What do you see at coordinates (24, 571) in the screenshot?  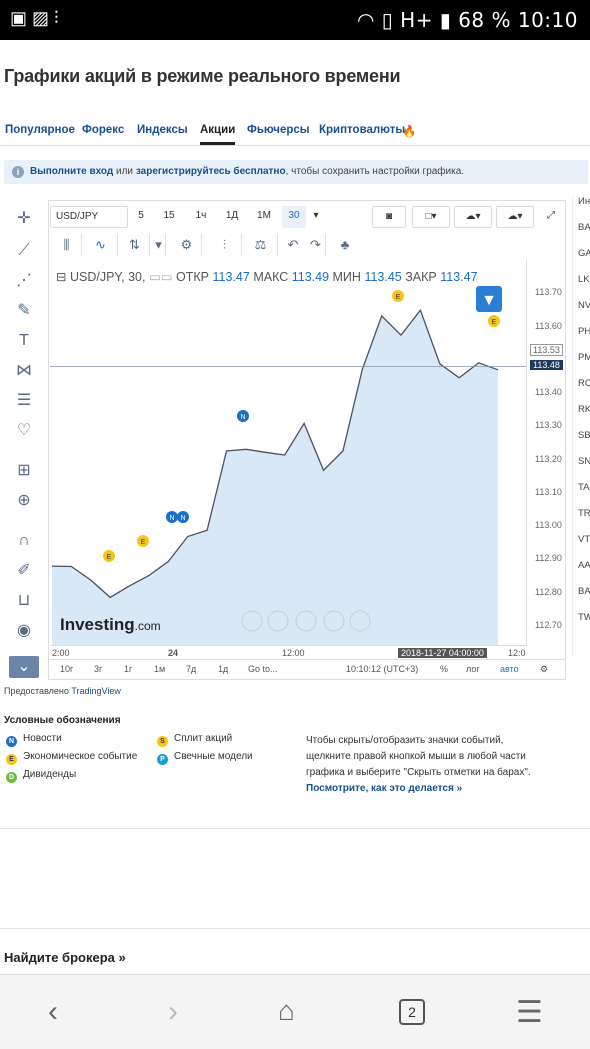 I see `pencil-lock-icon: ✐` at bounding box center [24, 571].